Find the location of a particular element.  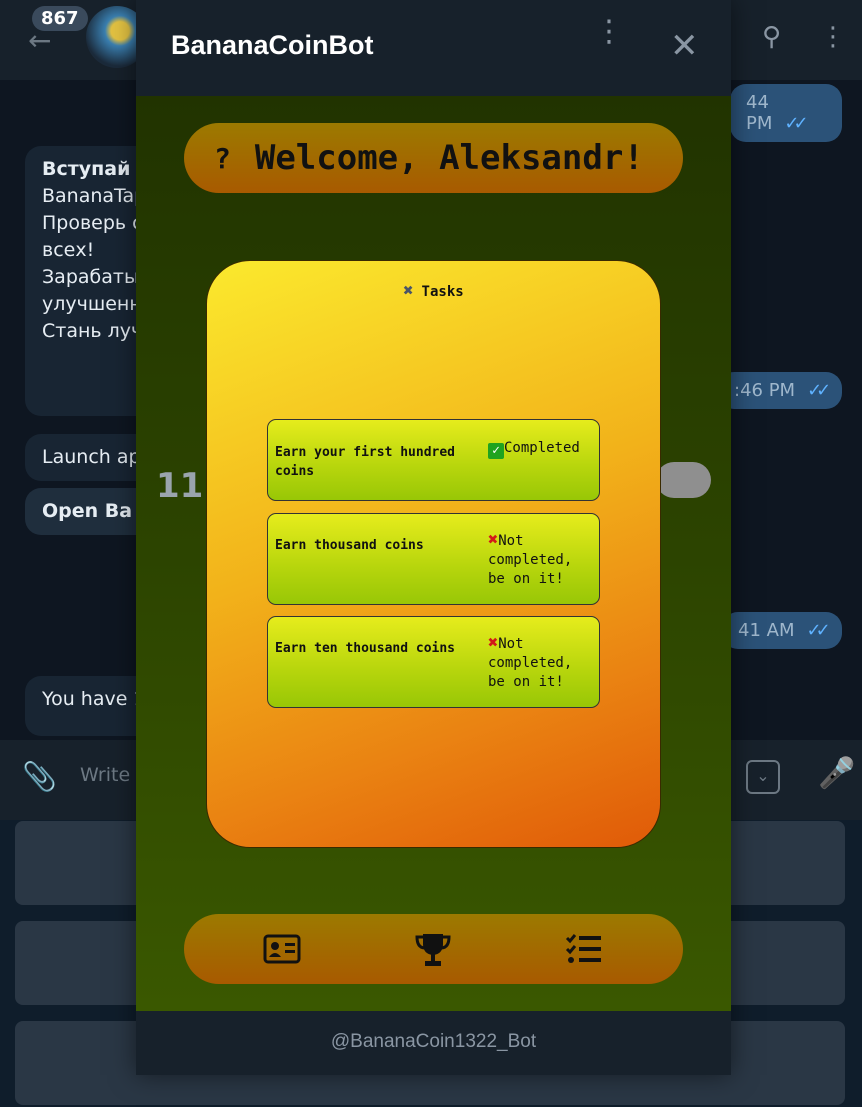

attach-icon: 📎 is located at coordinates (39, 776).